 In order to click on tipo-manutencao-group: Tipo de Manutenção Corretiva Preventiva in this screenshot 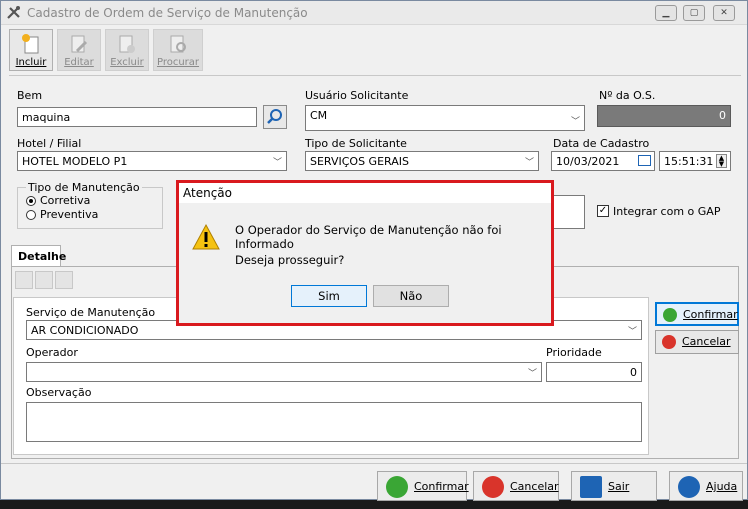, I will do `click(90, 205)`.